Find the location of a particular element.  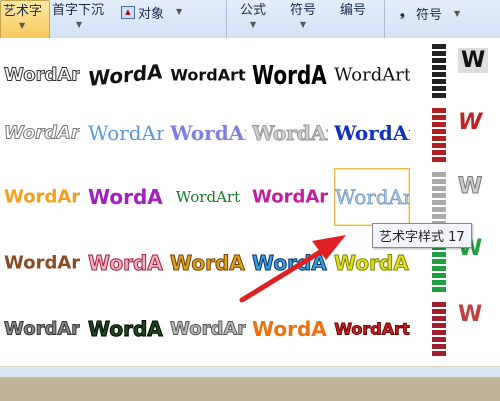

wordart-style-7: WordArt is located at coordinates (42, 133).